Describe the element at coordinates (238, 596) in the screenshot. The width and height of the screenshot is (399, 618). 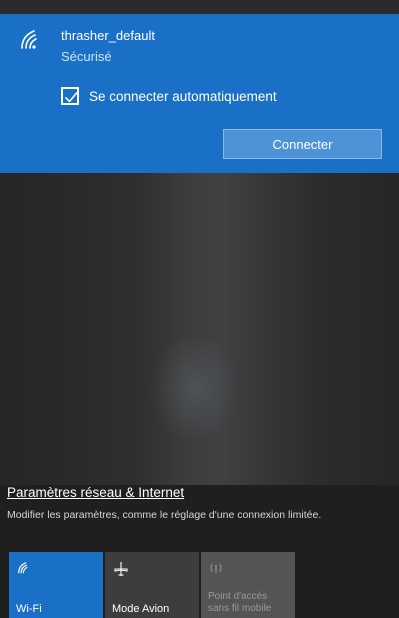
I see `hotspot-label-line1: Point d'accès` at that location.